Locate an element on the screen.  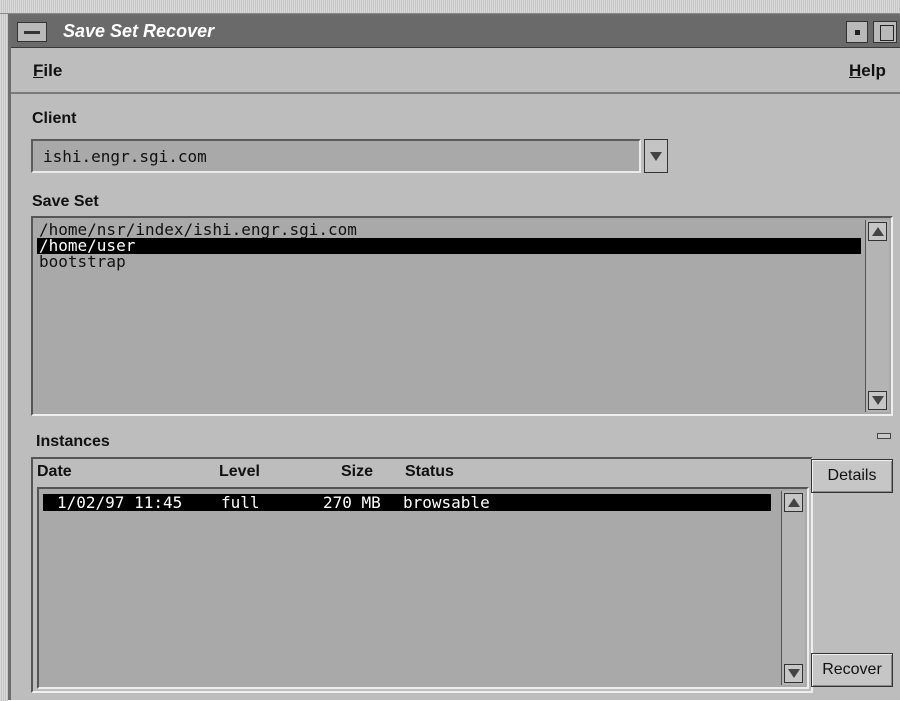
column-header-level: Level is located at coordinates (239, 472).